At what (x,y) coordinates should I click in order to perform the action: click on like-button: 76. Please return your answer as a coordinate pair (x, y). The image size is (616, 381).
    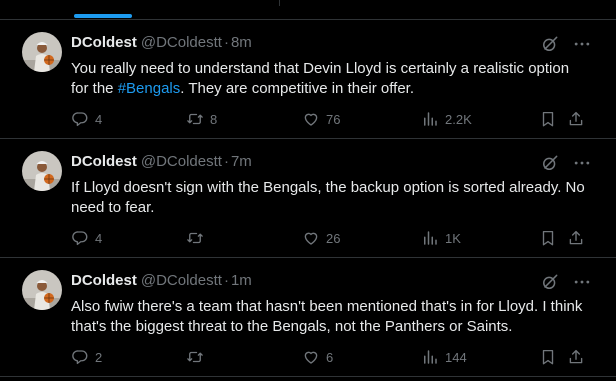
    Looking at the image, I should click on (321, 119).